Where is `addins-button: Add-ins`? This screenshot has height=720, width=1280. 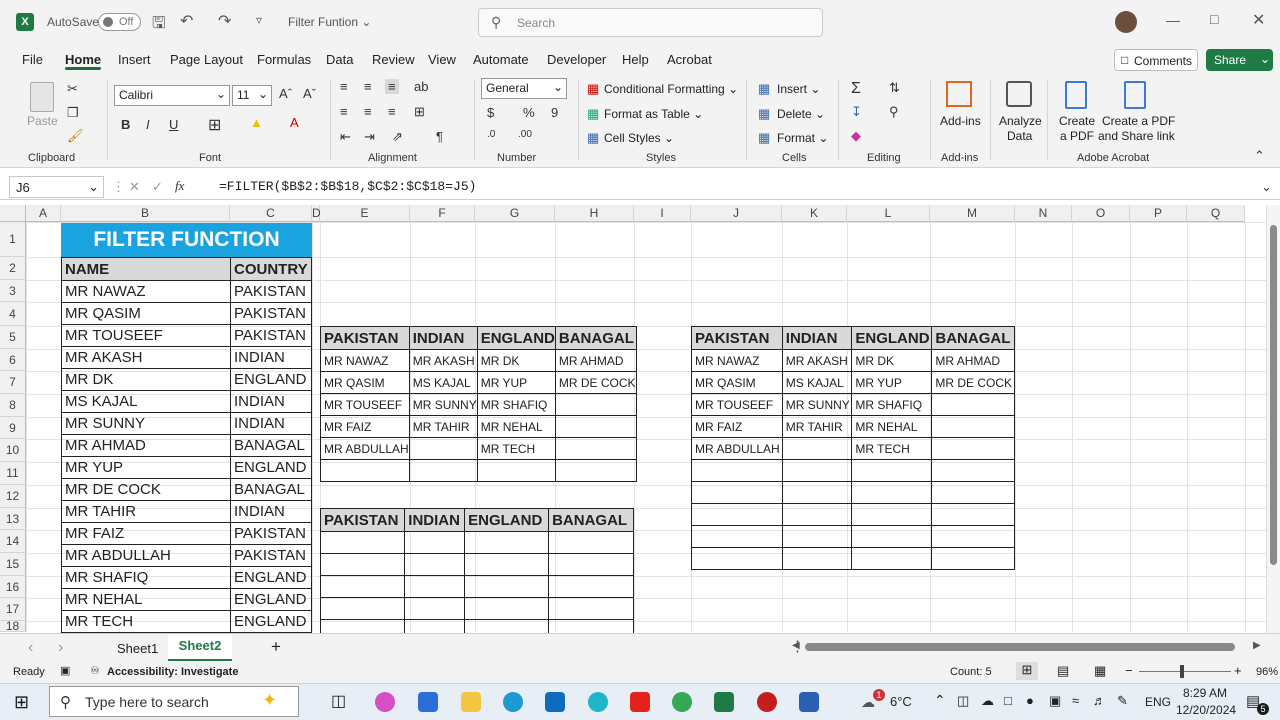 addins-button: Add-ins is located at coordinates (960, 121).